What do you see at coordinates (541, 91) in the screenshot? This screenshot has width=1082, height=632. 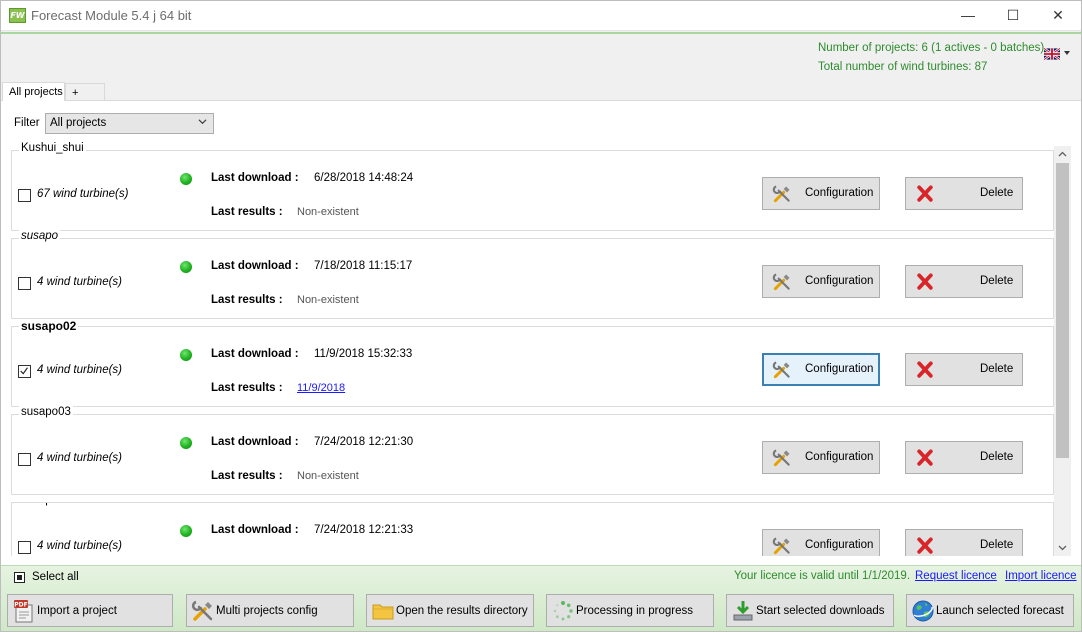 I see `tab-strip` at bounding box center [541, 91].